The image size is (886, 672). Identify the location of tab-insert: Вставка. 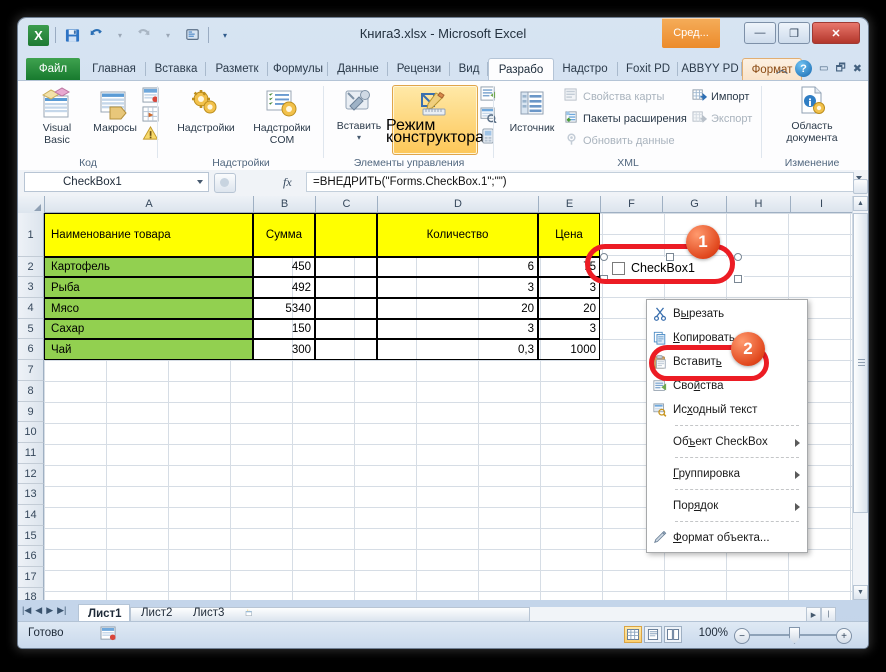
(176, 69).